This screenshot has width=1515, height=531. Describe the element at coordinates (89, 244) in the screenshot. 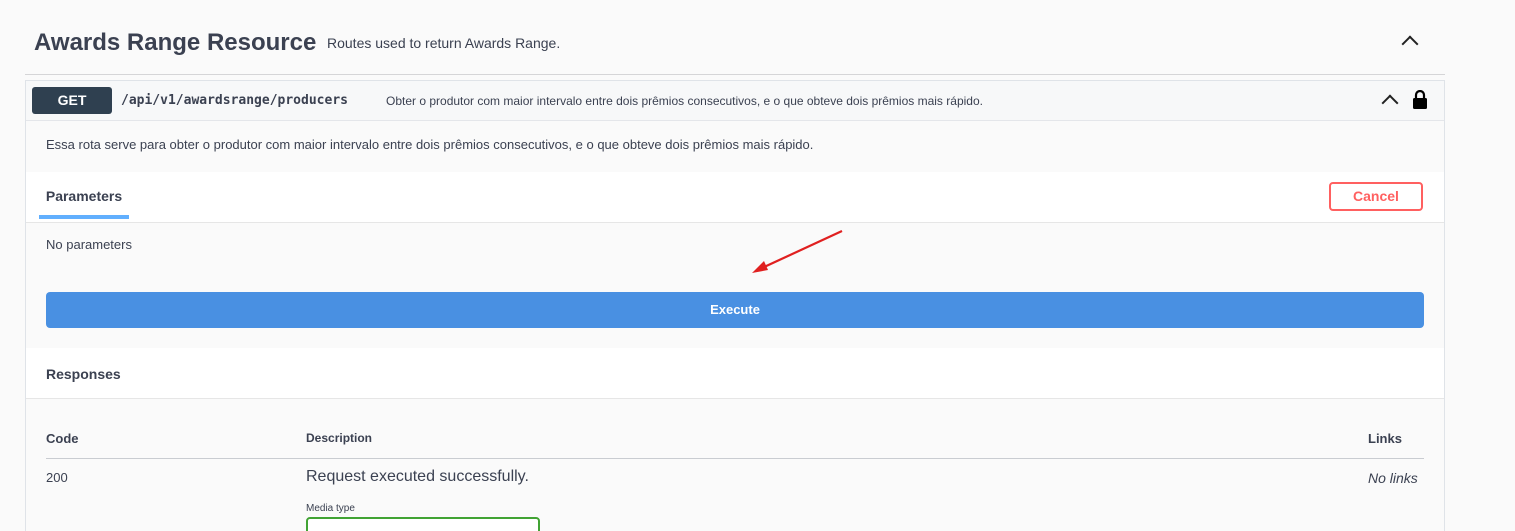

I see `no-parameters-text: No parameters` at that location.